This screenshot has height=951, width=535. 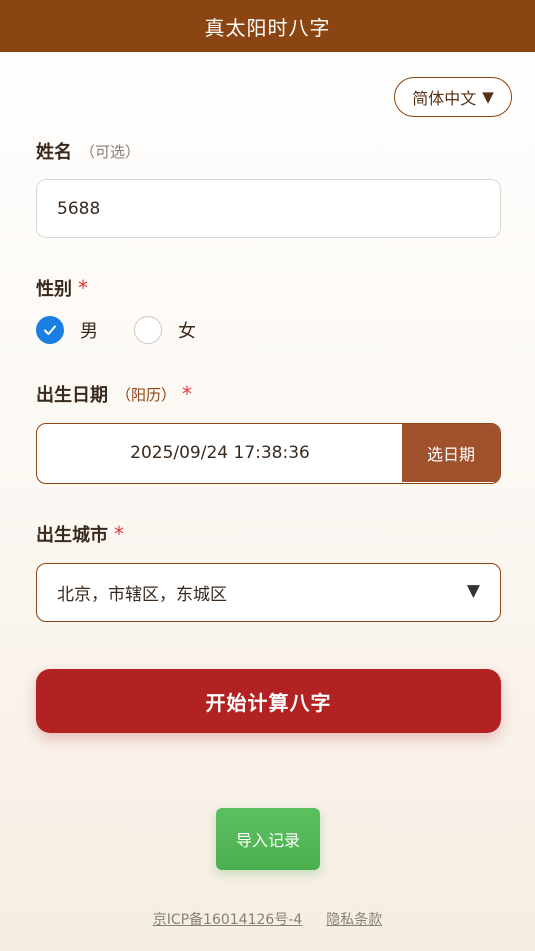 I want to click on gender-radio-group: 男 女, so click(x=116, y=330).